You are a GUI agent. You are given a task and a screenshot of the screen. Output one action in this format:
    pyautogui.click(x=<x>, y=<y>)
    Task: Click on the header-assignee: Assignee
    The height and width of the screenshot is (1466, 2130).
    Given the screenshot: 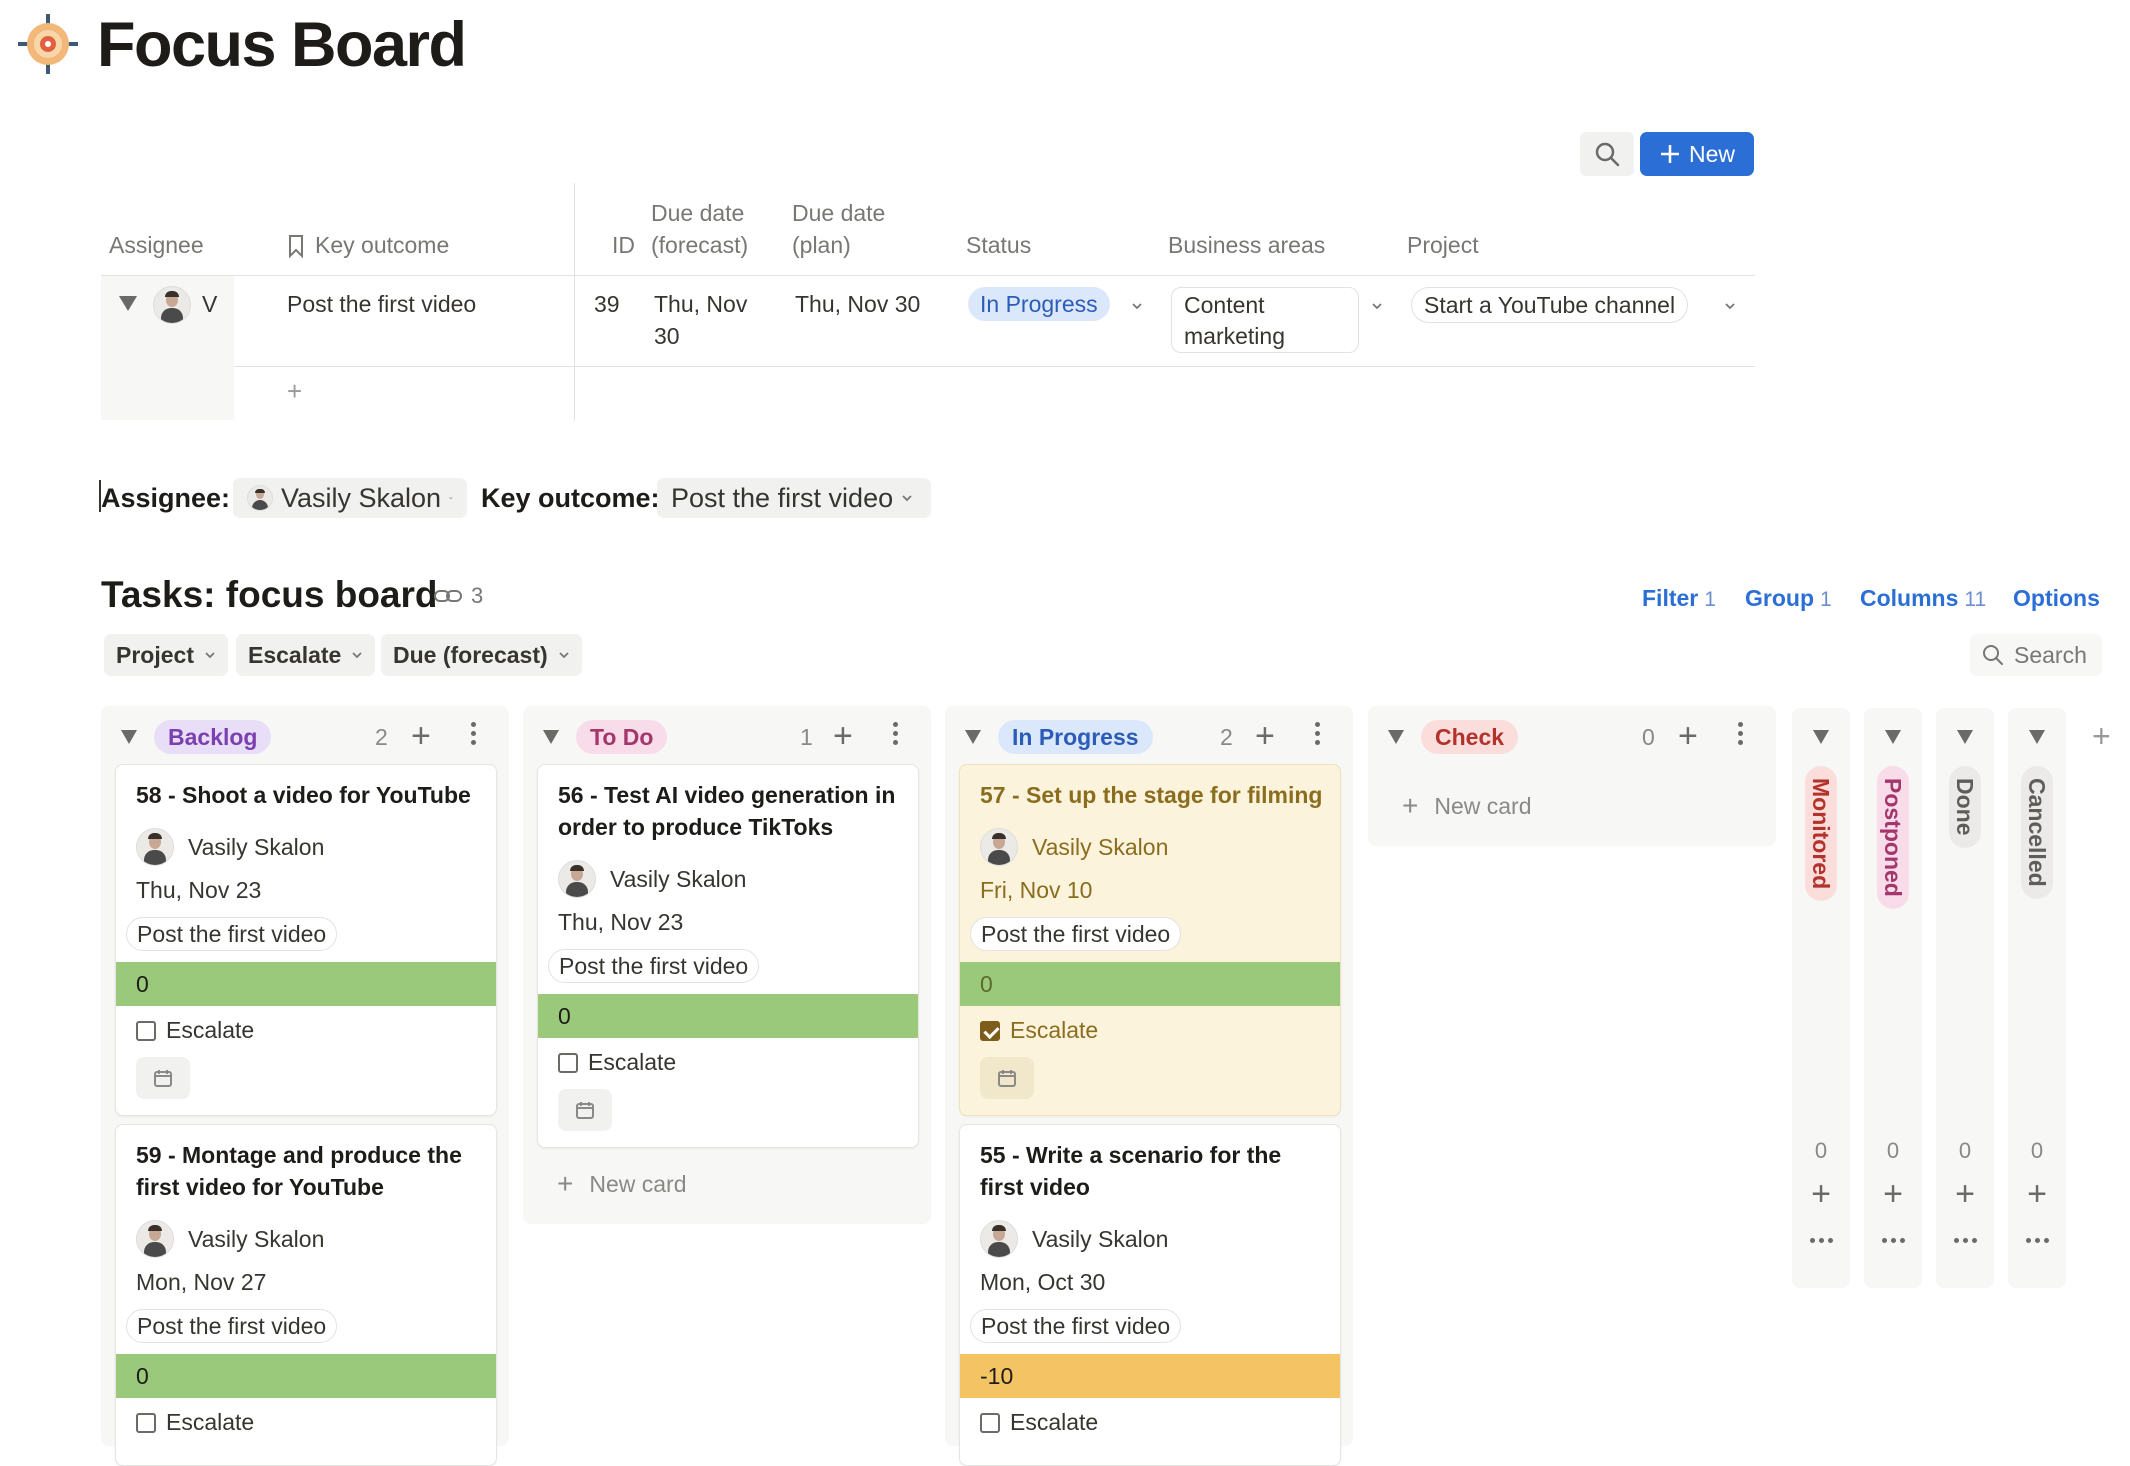 What is the action you would take?
    pyautogui.click(x=156, y=245)
    